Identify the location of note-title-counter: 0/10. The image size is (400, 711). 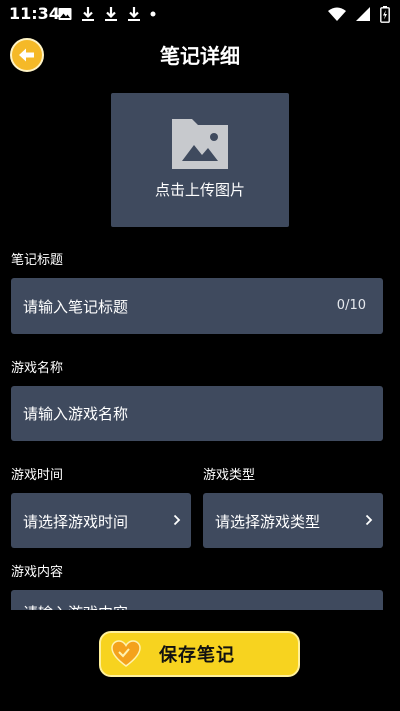
(351, 305).